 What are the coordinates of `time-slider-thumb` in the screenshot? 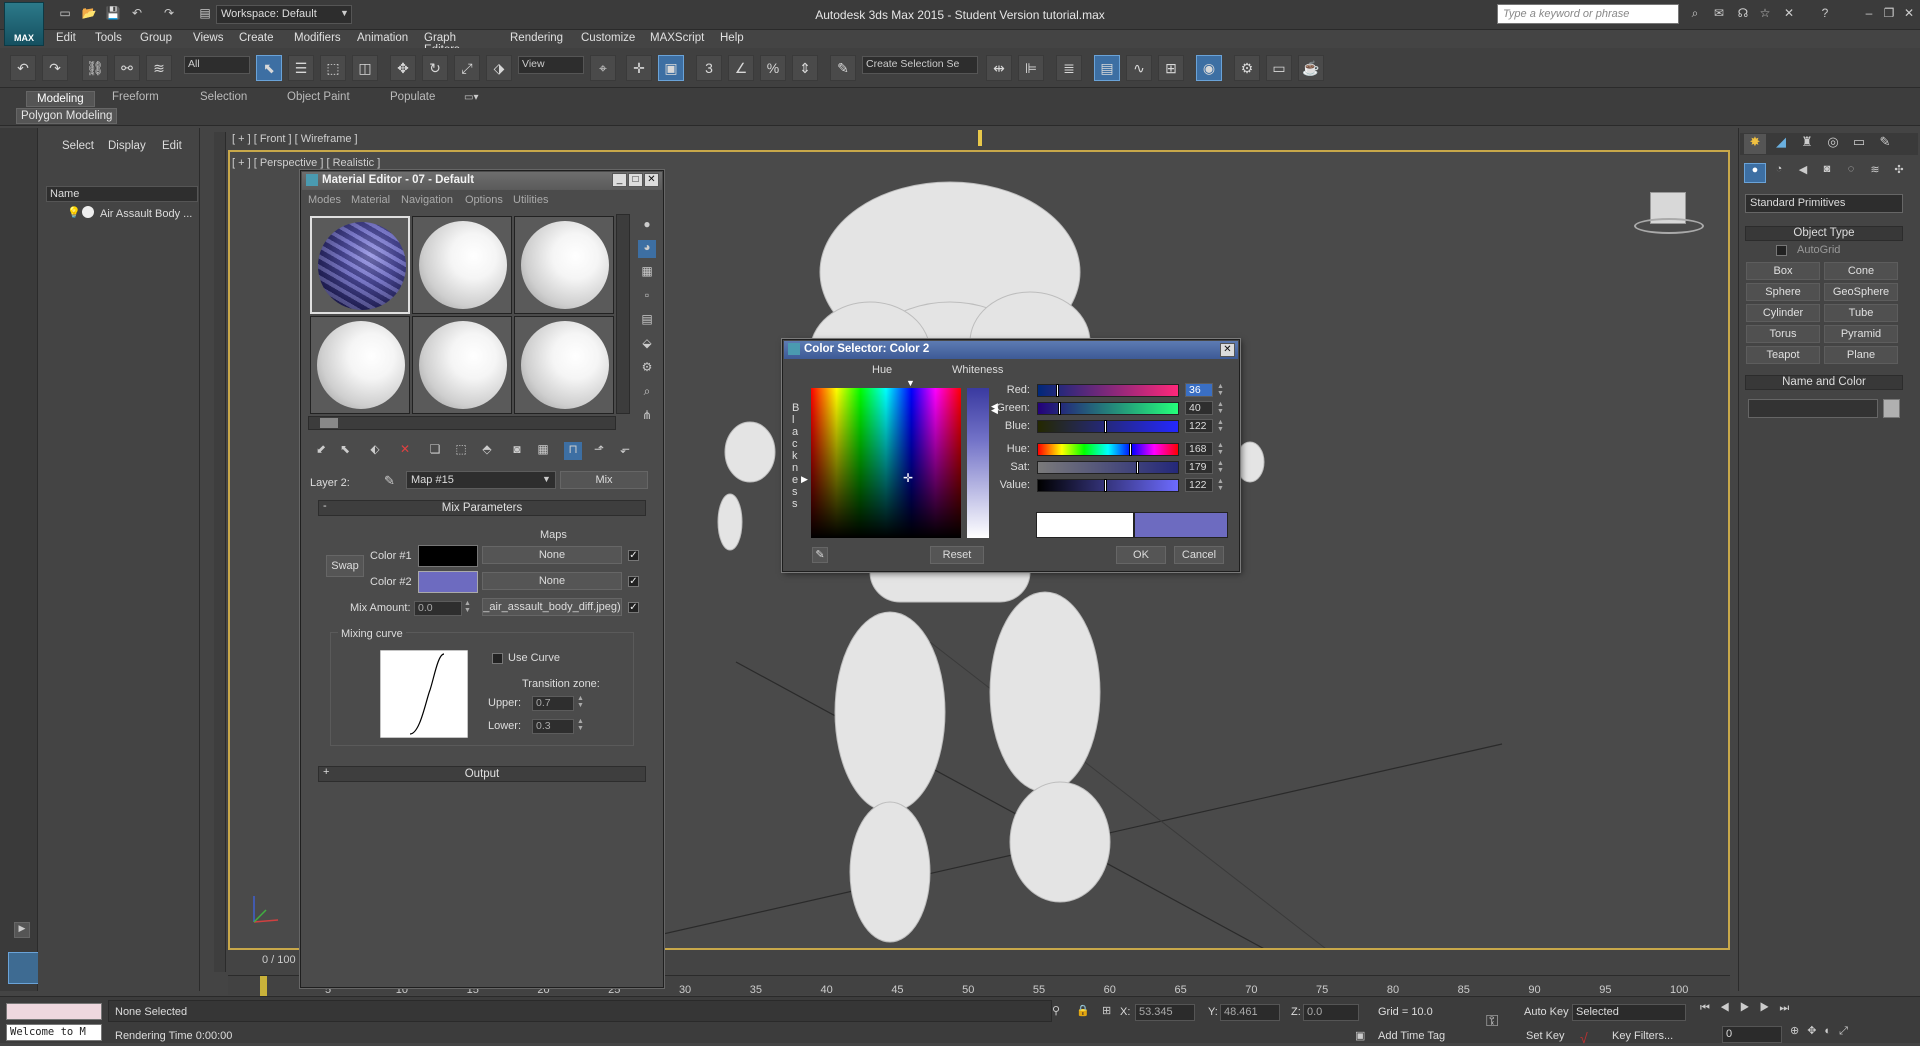 It's located at (263, 986).